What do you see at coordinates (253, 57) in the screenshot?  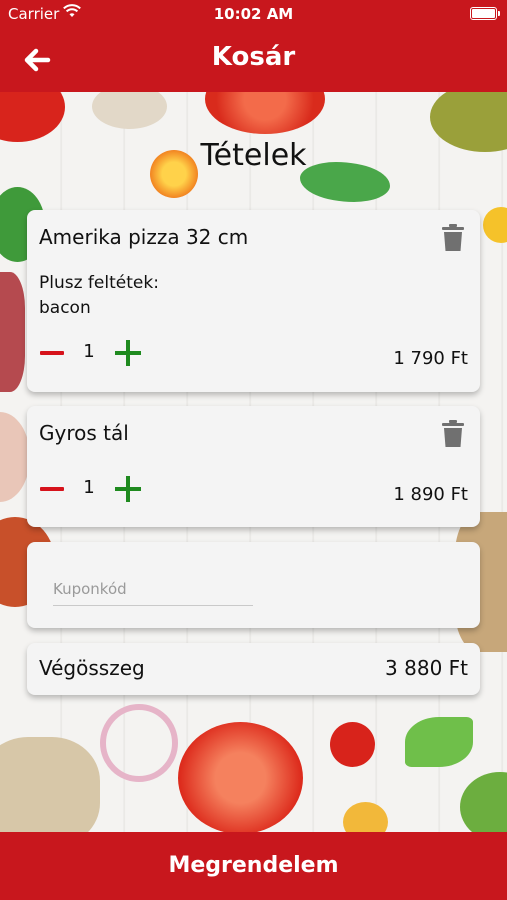 I see `page-title: Kosár` at bounding box center [253, 57].